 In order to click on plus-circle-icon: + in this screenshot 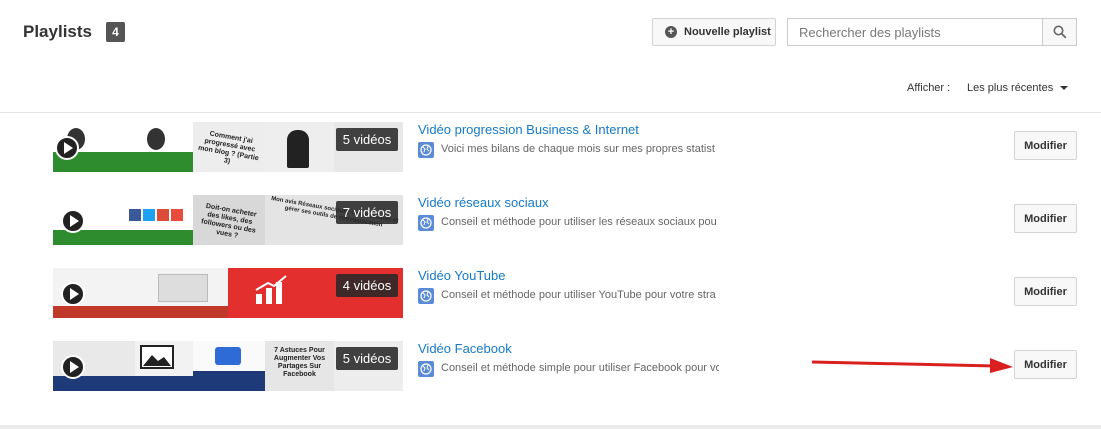, I will do `click(671, 32)`.